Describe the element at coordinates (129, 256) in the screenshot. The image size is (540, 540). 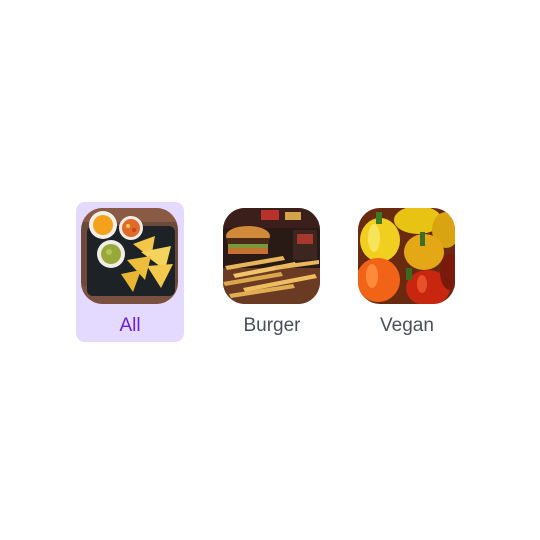
I see `nachos-image` at that location.